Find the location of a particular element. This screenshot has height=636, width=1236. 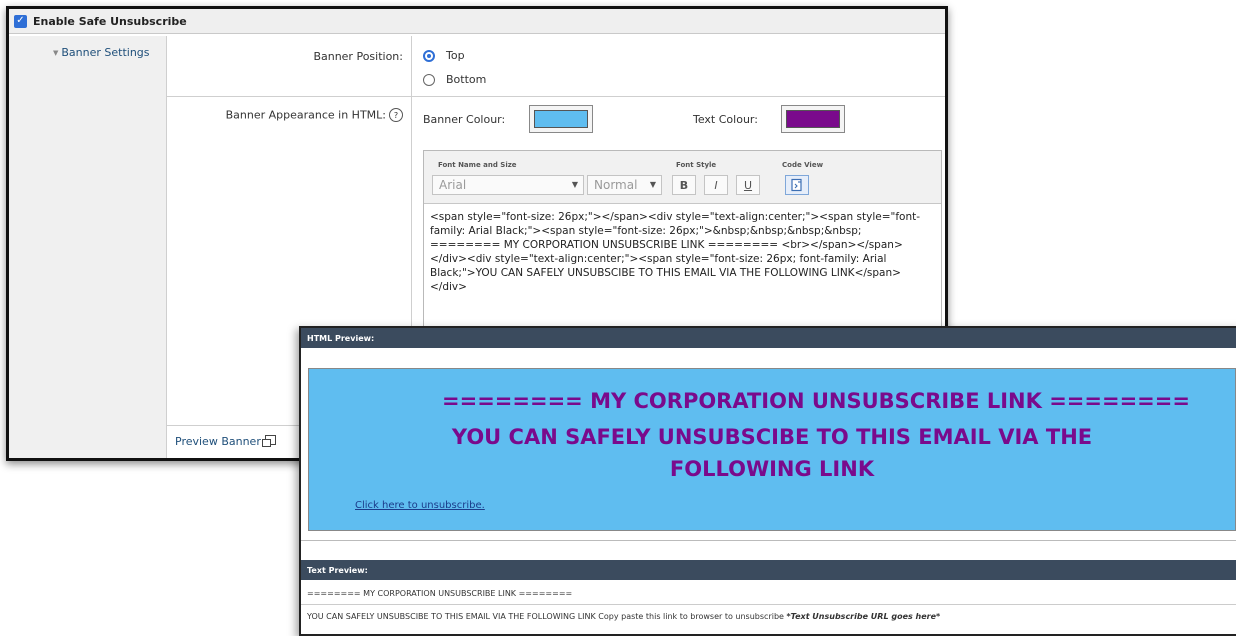

text-colour-label: Text Colour: is located at coordinates (725, 119).